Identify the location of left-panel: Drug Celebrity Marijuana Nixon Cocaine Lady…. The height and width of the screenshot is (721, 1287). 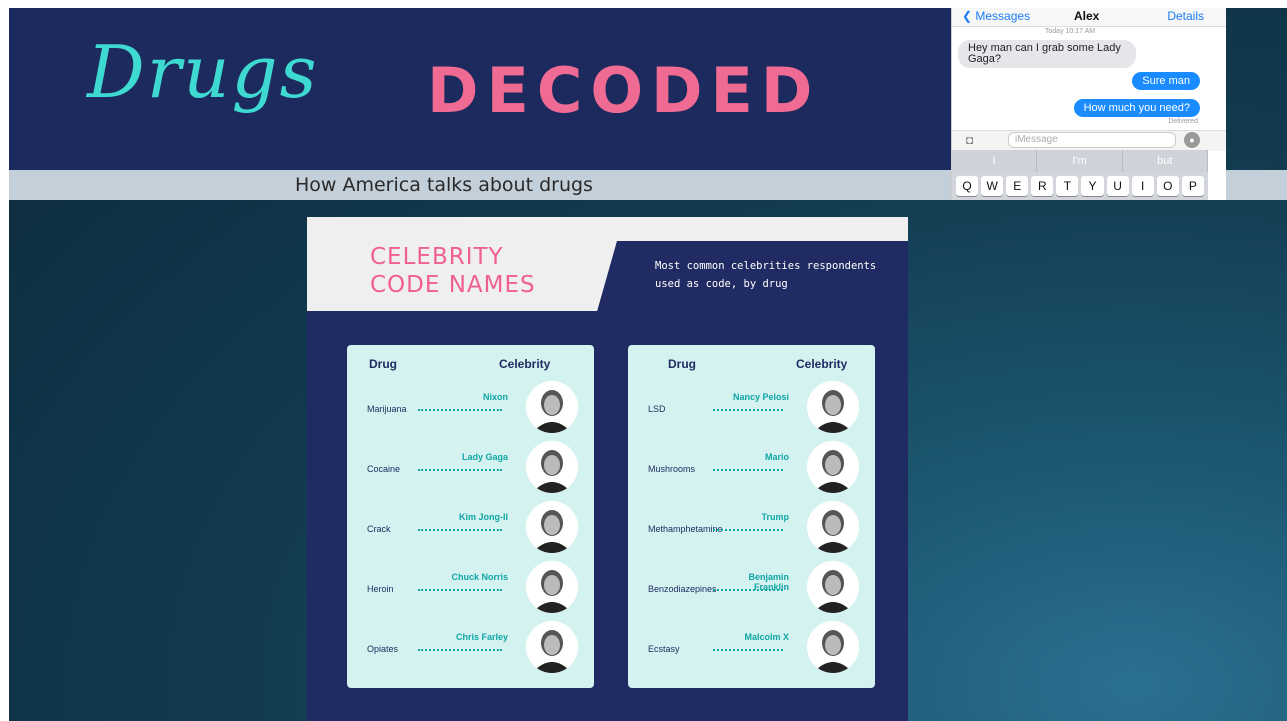
(470, 516).